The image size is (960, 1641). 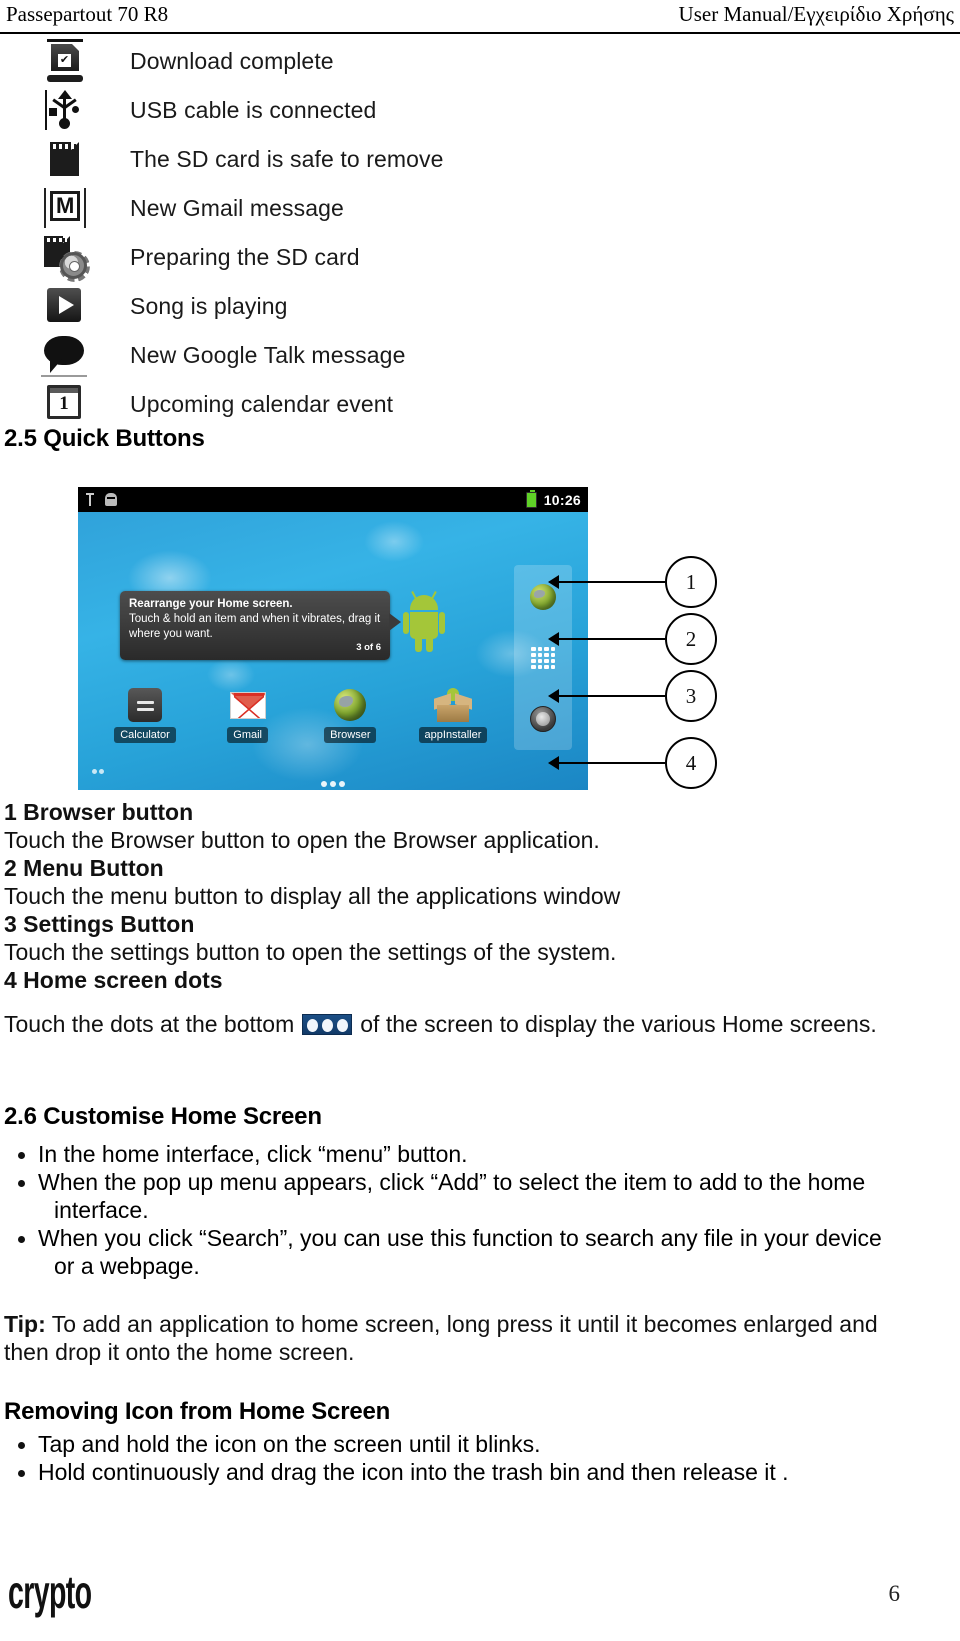 I want to click on callout-number: 1, so click(x=691, y=582).